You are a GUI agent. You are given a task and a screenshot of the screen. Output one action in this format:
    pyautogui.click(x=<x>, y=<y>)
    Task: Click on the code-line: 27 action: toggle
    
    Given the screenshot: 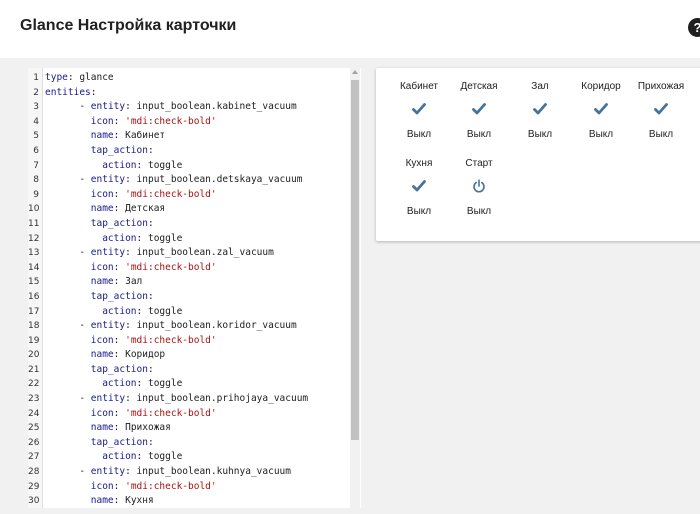 What is the action you would take?
    pyautogui.click(x=189, y=457)
    